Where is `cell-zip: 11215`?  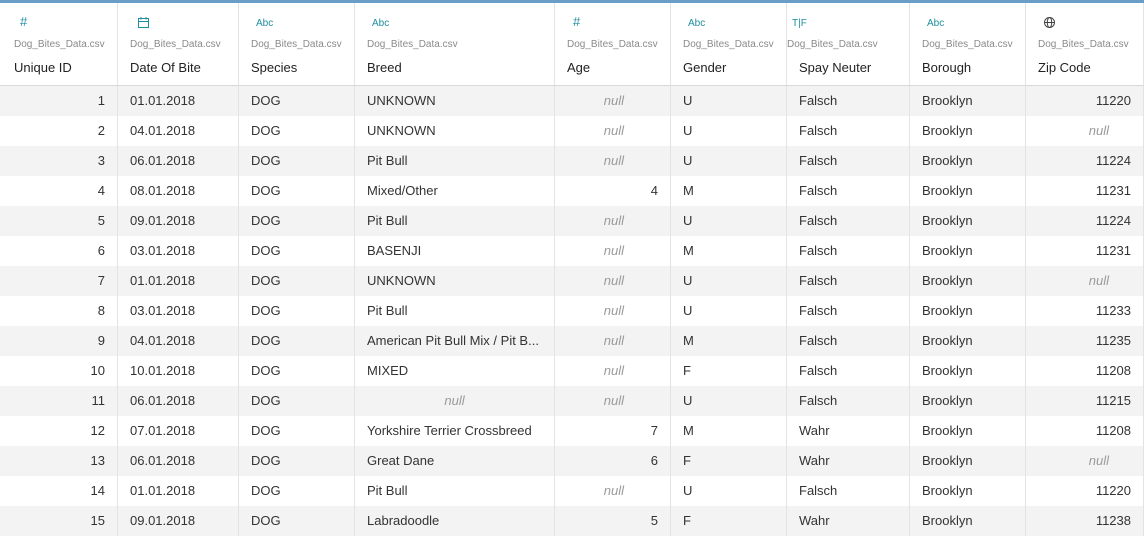
cell-zip: 11215 is located at coordinates (1085, 401).